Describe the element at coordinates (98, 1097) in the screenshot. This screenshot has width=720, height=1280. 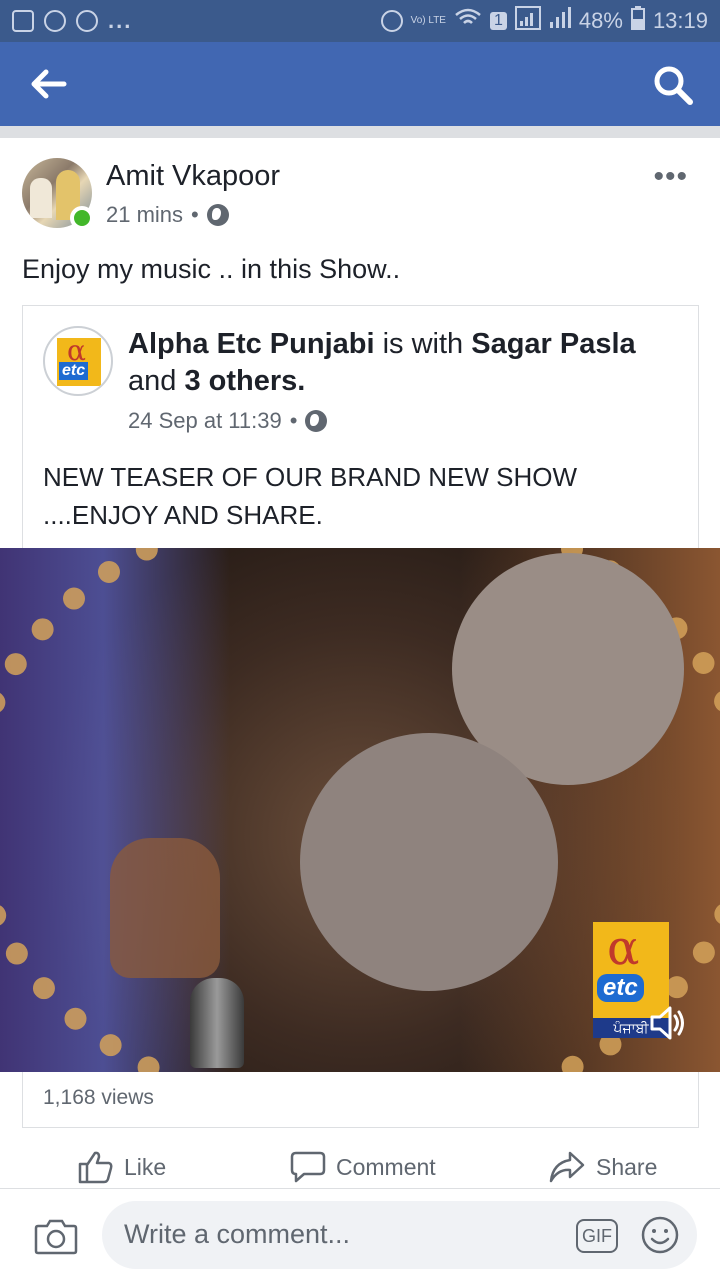
I see `view-count: 1,168 views` at that location.